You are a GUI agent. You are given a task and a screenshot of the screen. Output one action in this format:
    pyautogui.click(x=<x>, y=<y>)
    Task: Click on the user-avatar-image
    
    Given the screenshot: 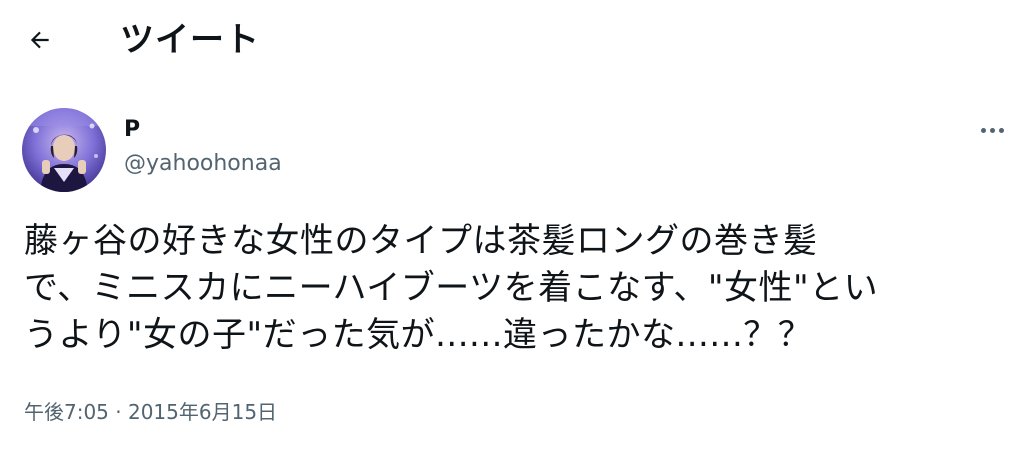 What is the action you would take?
    pyautogui.click(x=64, y=150)
    